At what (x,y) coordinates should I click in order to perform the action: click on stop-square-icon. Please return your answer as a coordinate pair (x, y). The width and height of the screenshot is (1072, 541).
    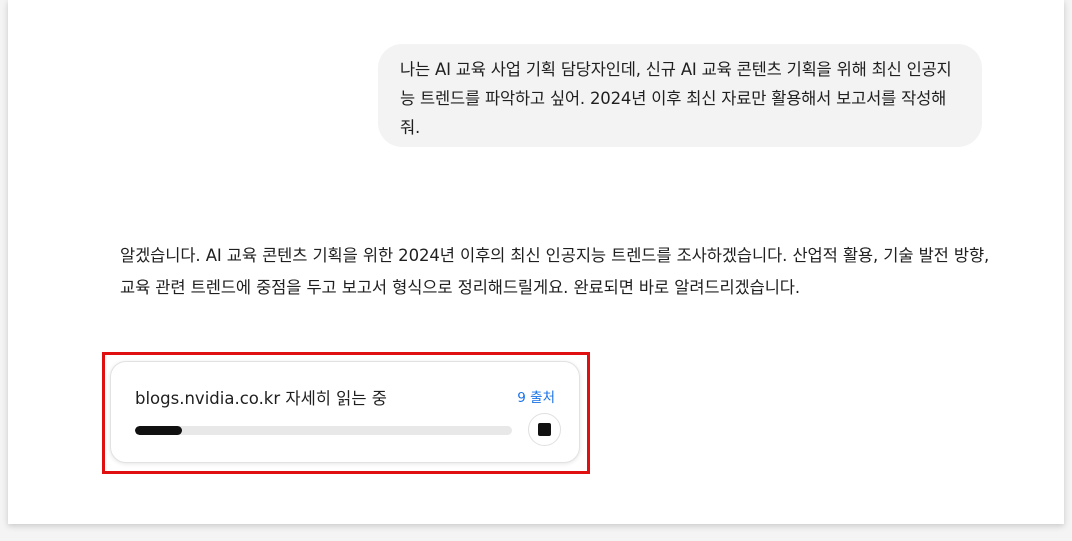
    Looking at the image, I should click on (544, 429).